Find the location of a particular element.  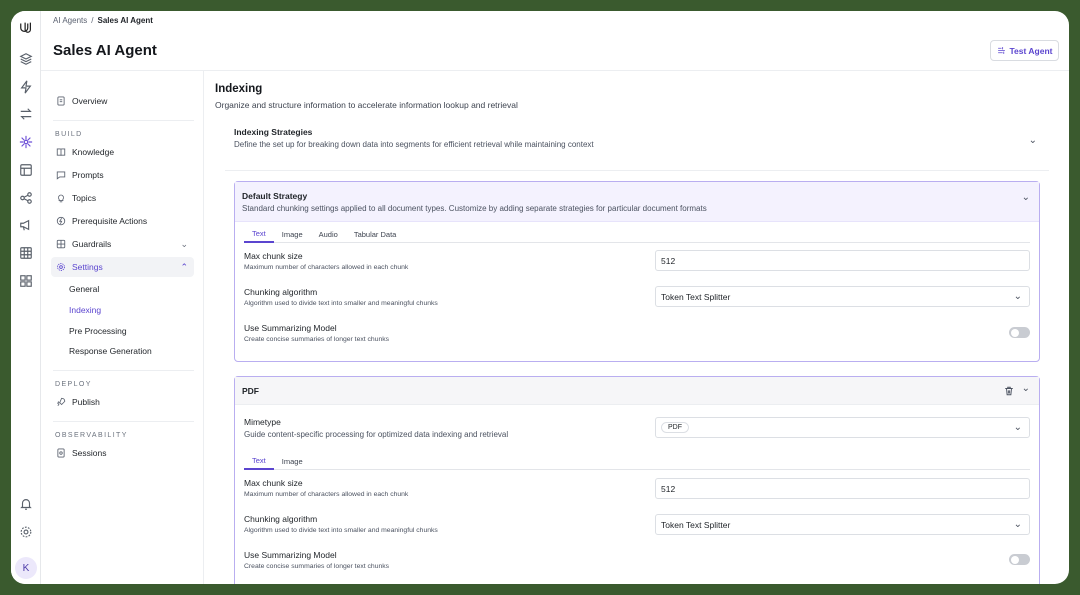

chat-icon is located at coordinates (61, 175).